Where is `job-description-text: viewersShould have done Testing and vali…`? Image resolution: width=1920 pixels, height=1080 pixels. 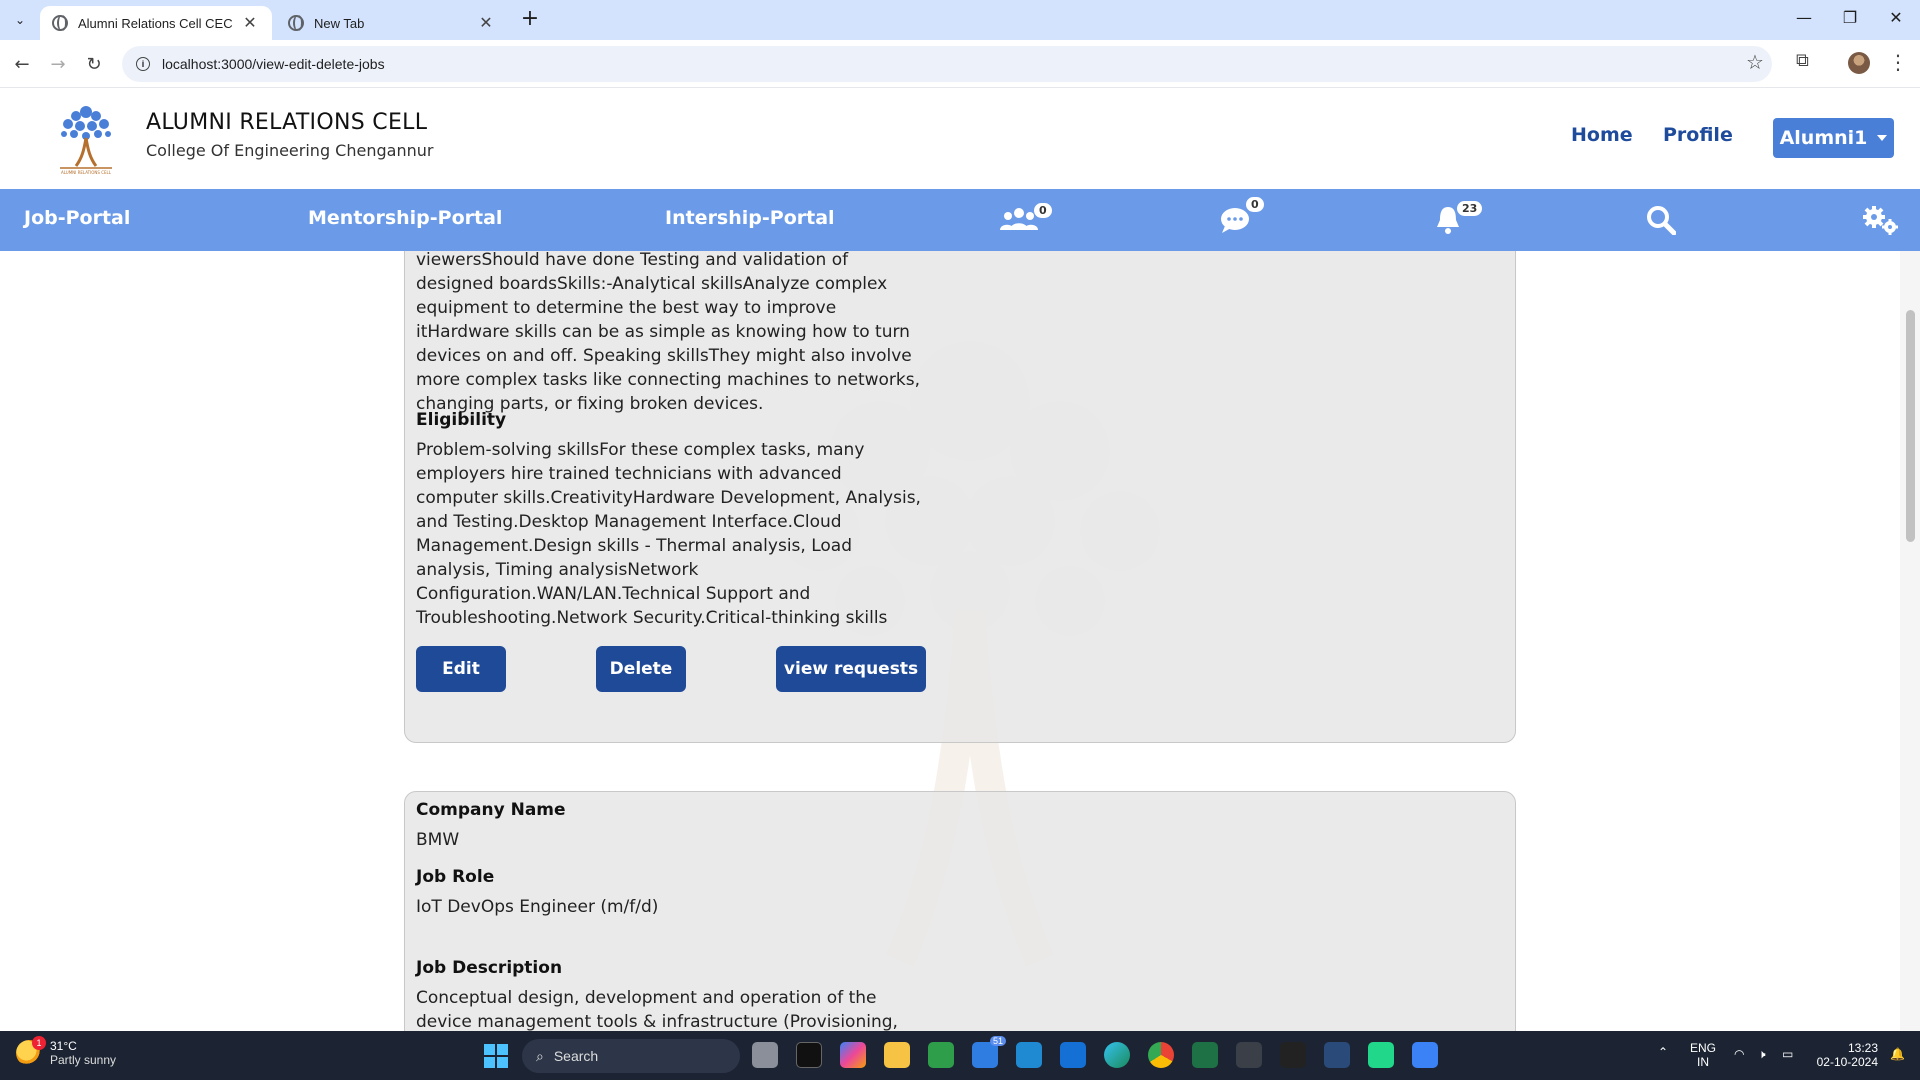
job-description-text: viewersShould have done Testing and vali… is located at coordinates (668, 332).